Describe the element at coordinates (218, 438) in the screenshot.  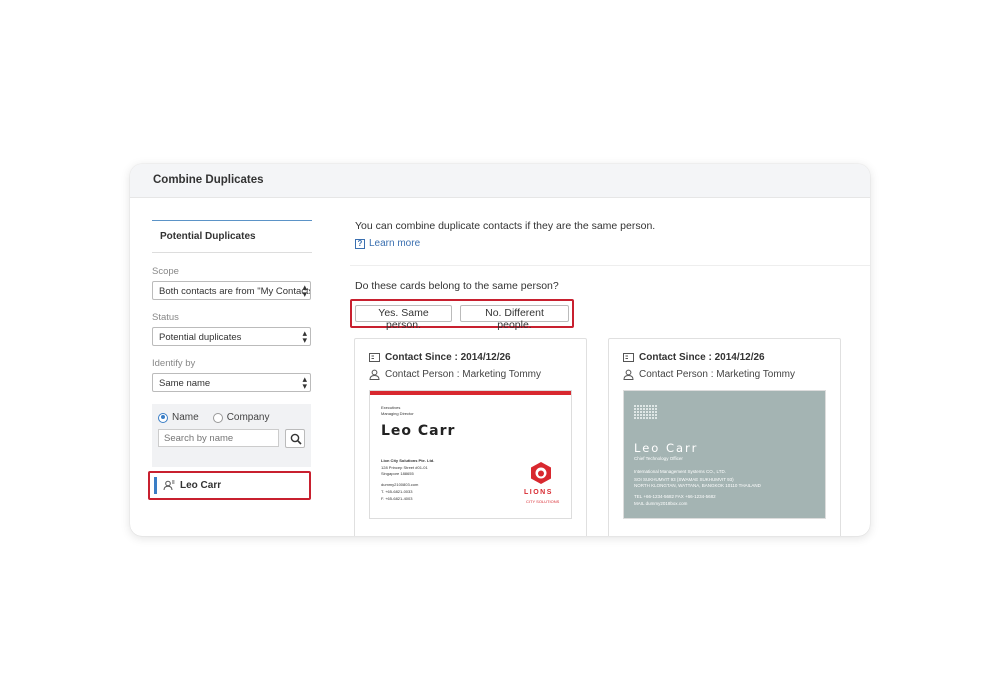
I see `search-input` at that location.